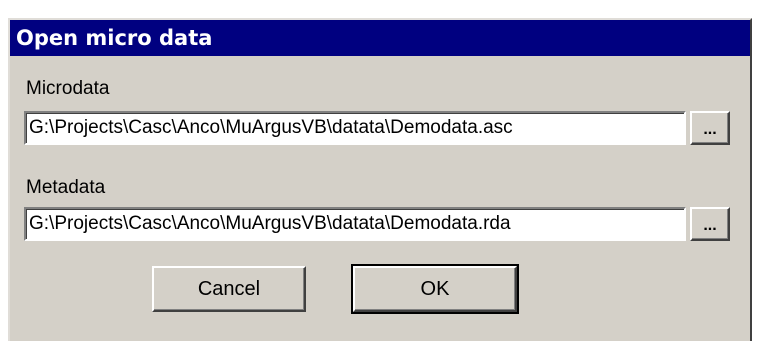 The image size is (760, 341). Describe the element at coordinates (380, 38) in the screenshot. I see `dialog-title: Open micro data` at that location.